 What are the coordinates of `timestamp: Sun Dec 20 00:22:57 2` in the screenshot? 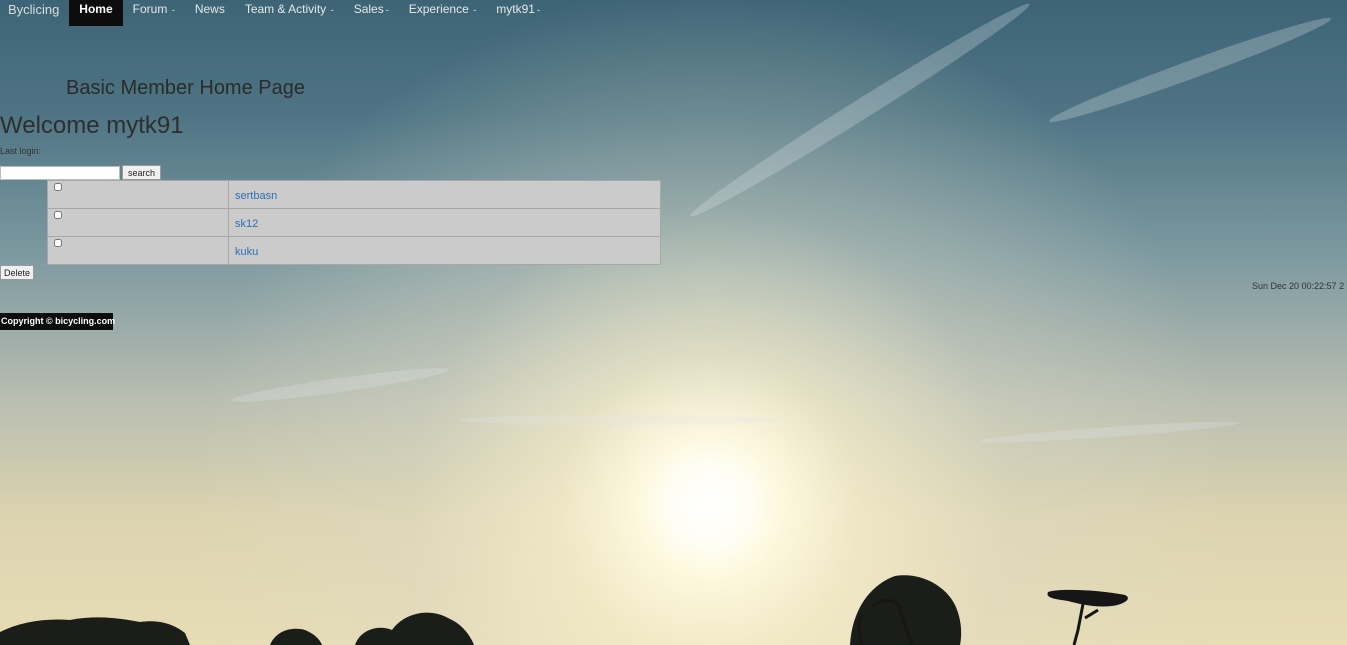 It's located at (1298, 286).